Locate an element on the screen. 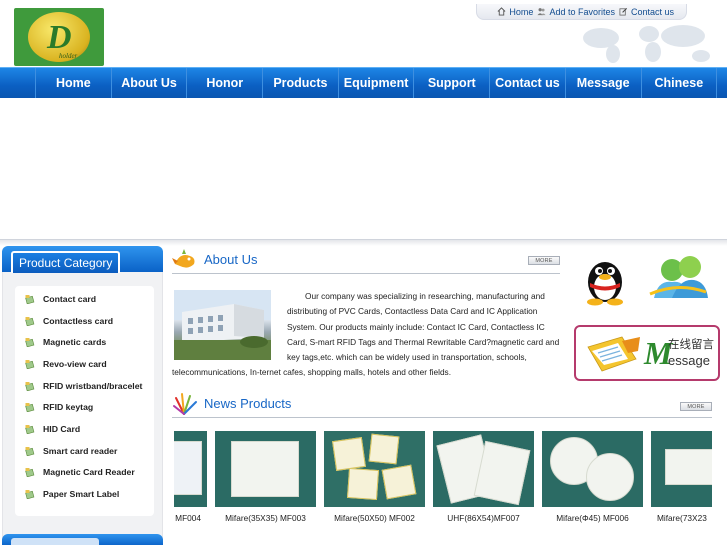 This screenshot has height=545, width=727. category-item: Magnetic cards is located at coordinates (84, 342).